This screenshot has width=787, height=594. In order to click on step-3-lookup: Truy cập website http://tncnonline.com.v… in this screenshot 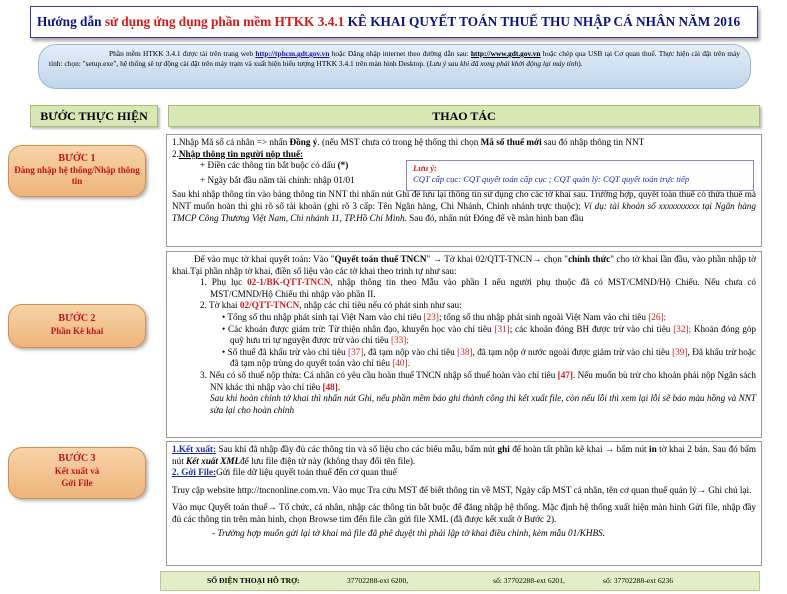, I will do `click(462, 489)`.